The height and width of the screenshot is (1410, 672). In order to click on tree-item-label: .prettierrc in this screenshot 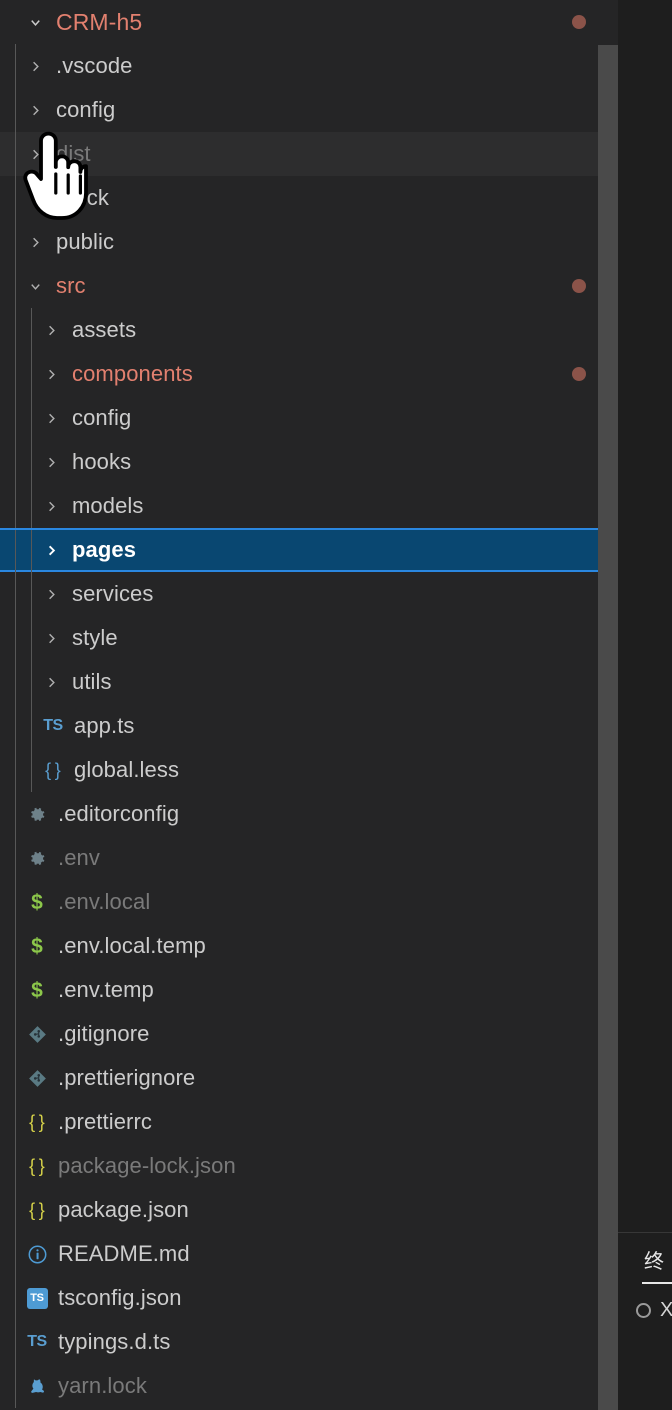, I will do `click(105, 1121)`.